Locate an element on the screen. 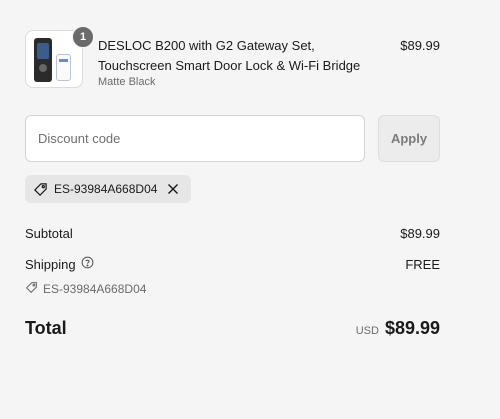 The image size is (500, 419). shipping-row: Shipping FREE is located at coordinates (232, 264).